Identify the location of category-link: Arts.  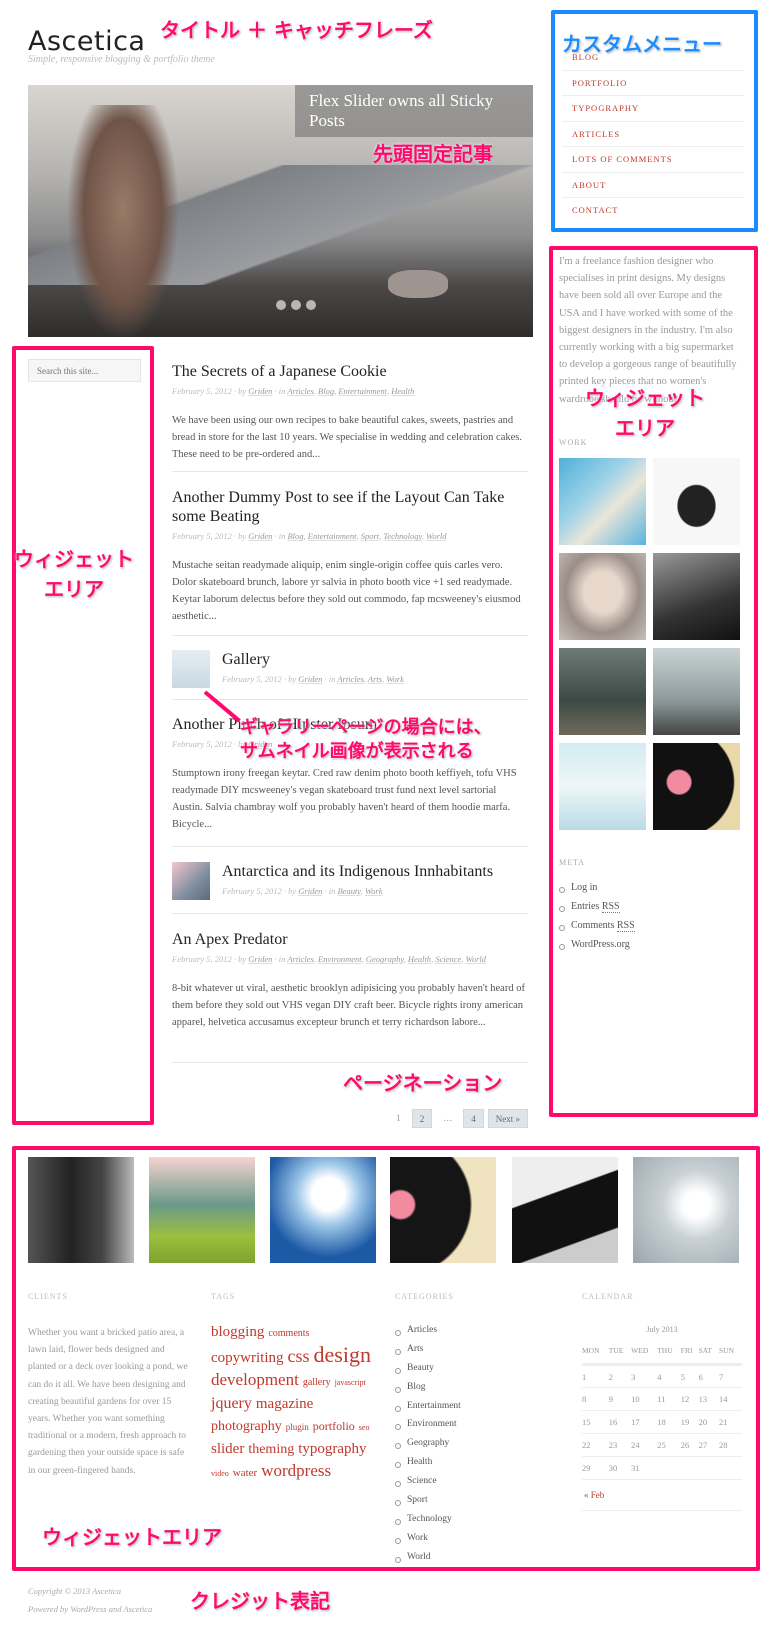
(375, 679).